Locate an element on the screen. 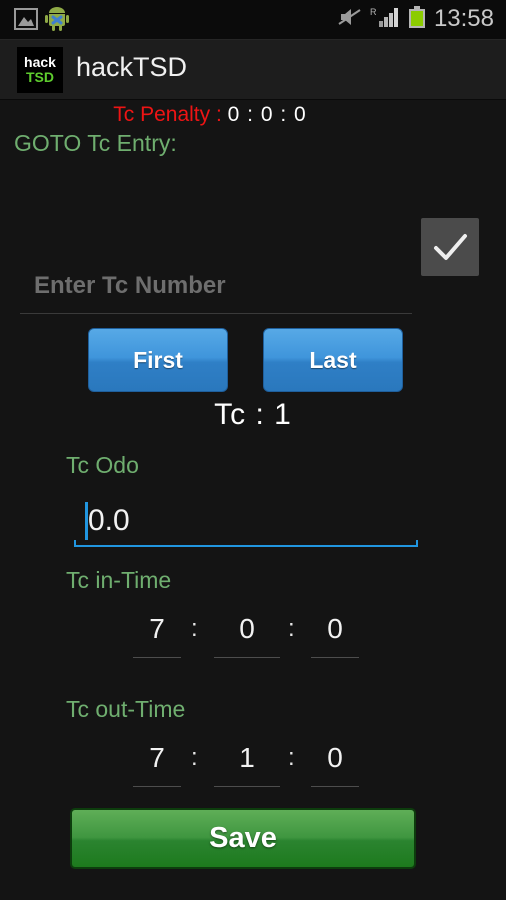 This screenshot has width=506, height=900. app-title: hackTSD is located at coordinates (132, 67).